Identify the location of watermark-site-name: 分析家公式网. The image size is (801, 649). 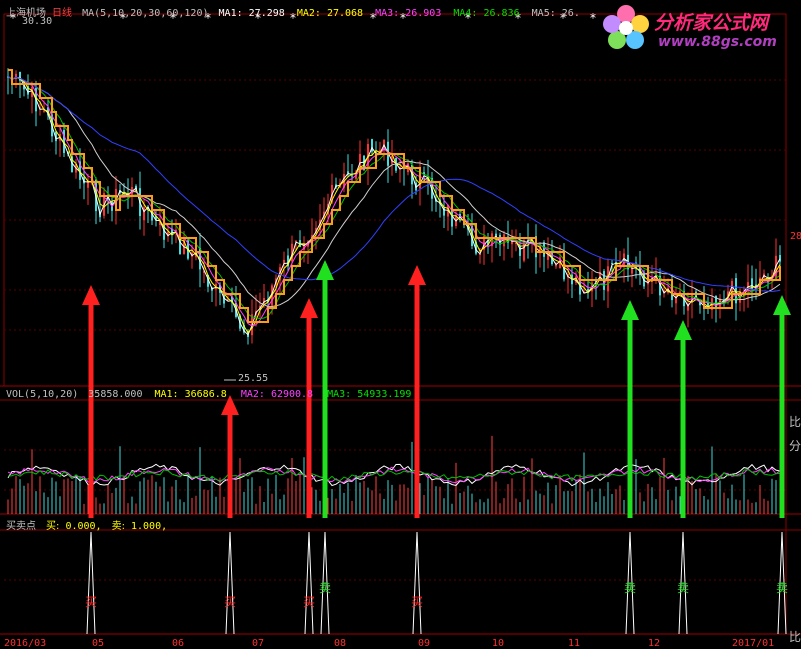
(711, 23).